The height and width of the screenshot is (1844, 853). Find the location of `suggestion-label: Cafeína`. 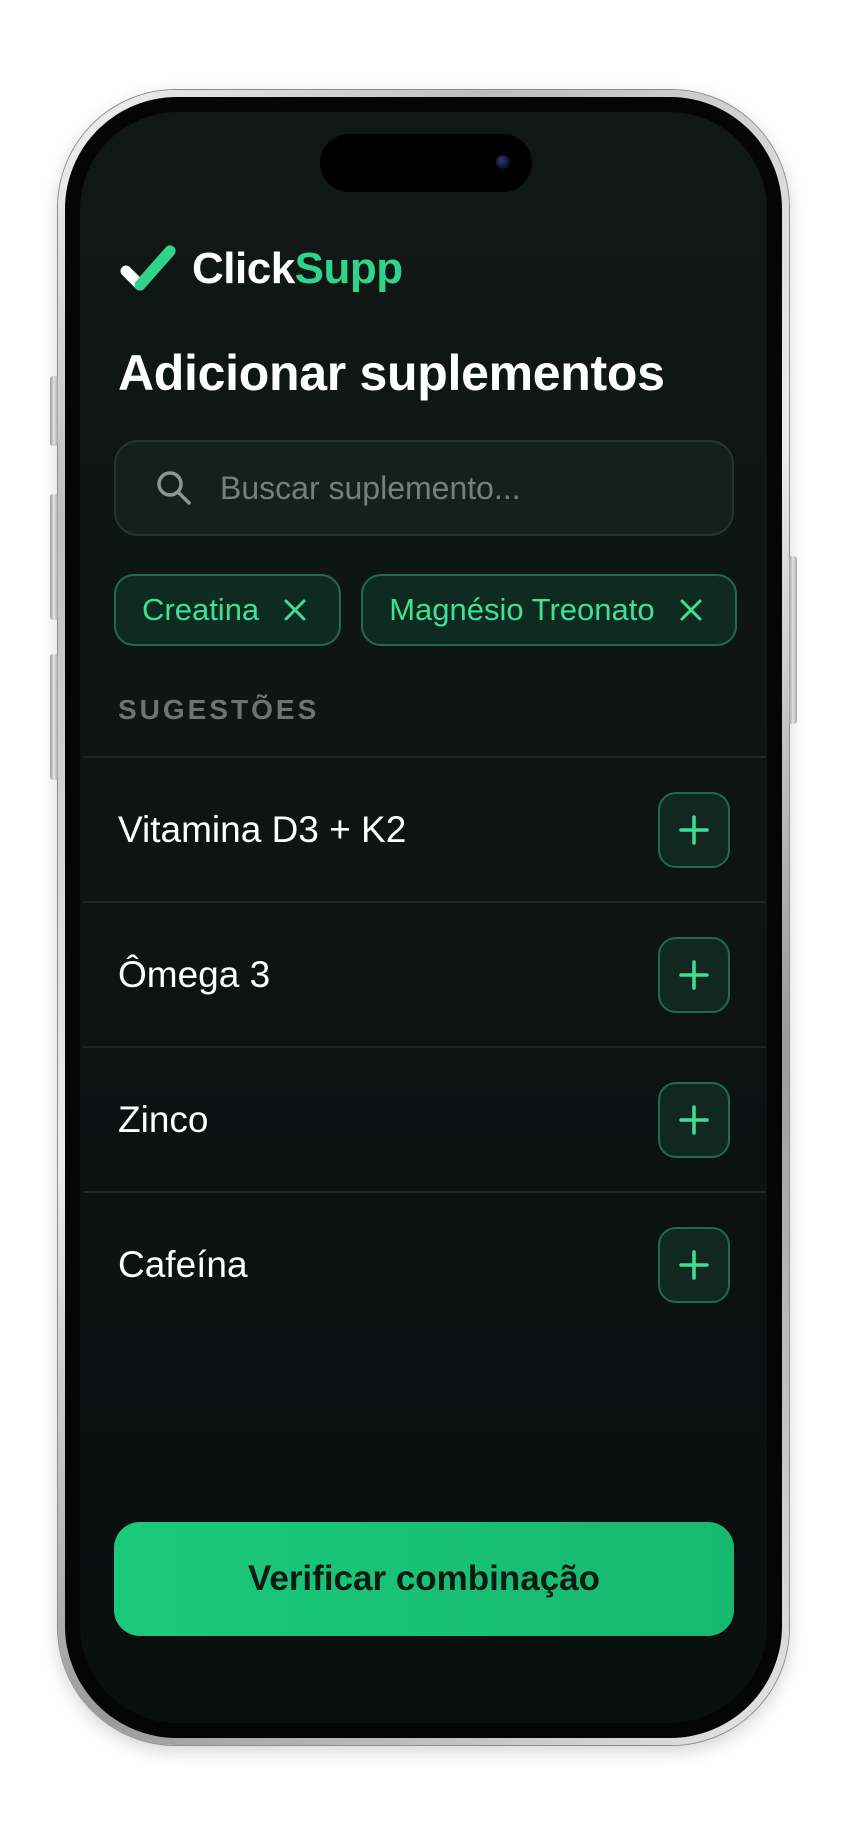

suggestion-label: Cafeína is located at coordinates (183, 1264).